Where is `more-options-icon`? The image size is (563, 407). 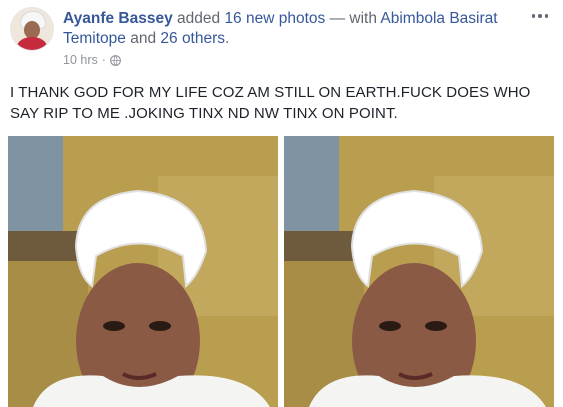
more-options-icon is located at coordinates (540, 16).